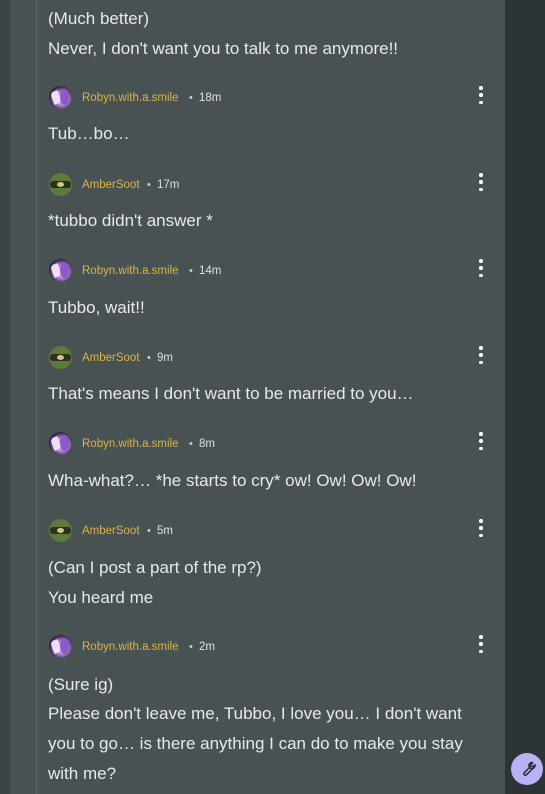  What do you see at coordinates (36, 397) in the screenshot?
I see `thread-line` at bounding box center [36, 397].